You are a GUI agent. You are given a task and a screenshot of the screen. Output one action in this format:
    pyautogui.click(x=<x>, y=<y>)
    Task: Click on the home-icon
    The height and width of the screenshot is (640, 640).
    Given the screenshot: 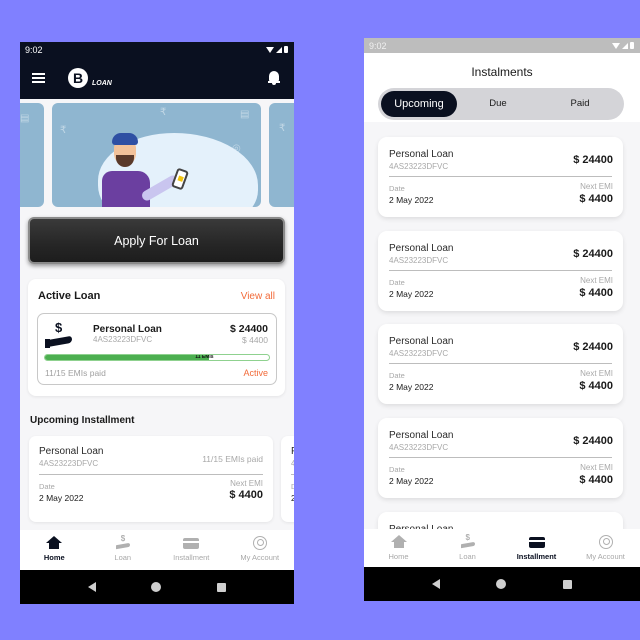 What is the action you would take?
    pyautogui.click(x=54, y=543)
    